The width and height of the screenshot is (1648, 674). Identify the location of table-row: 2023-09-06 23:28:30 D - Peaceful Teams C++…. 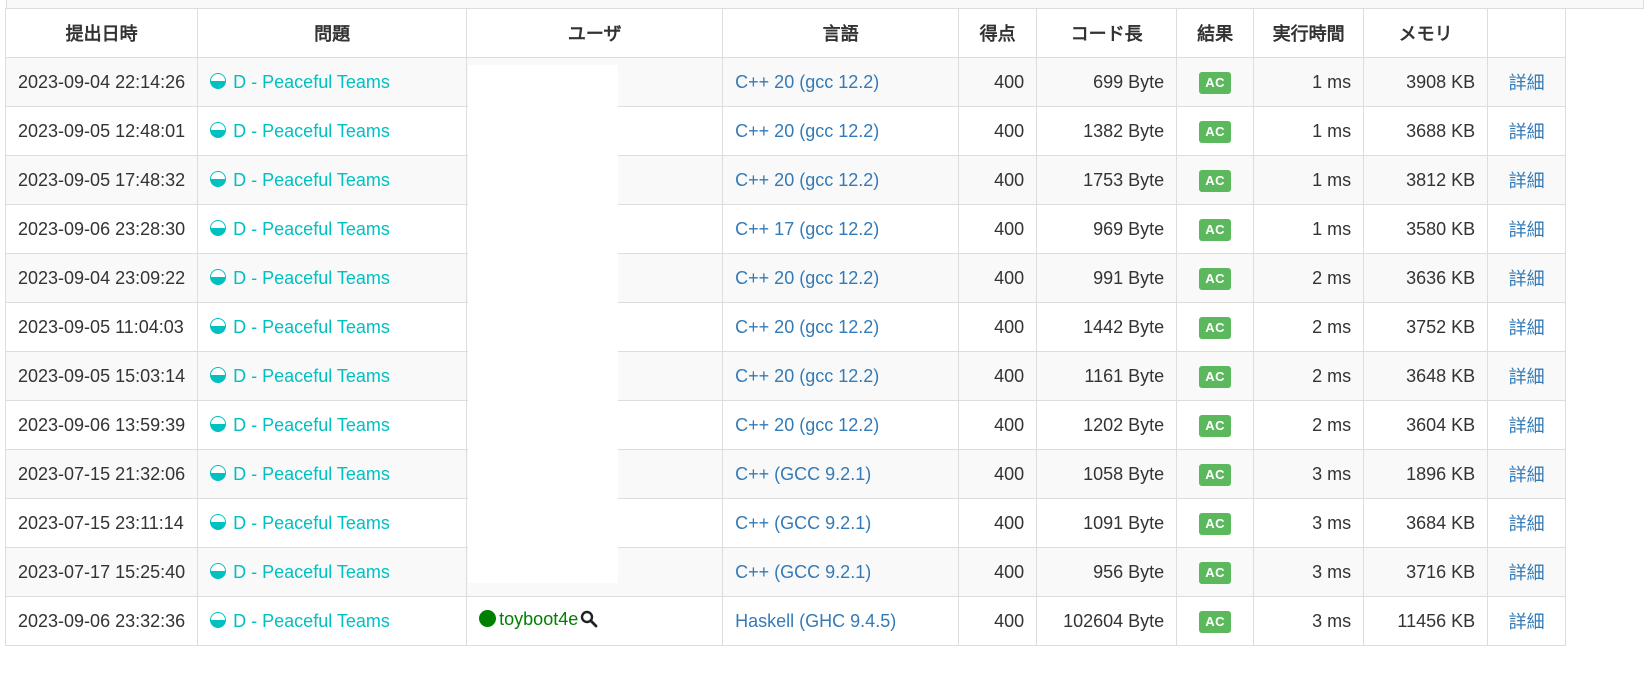
(785, 229).